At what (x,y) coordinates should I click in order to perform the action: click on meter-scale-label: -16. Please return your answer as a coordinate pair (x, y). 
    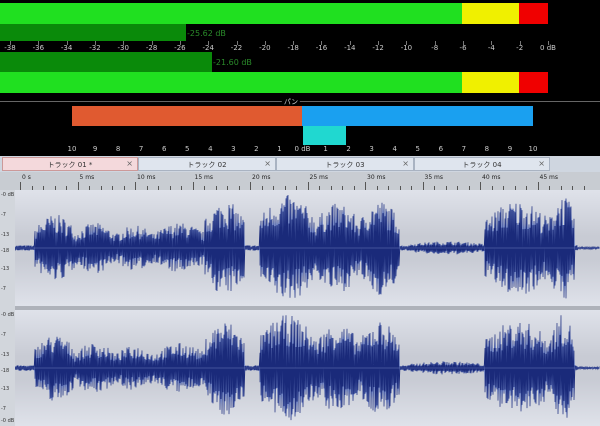
    Looking at the image, I should click on (321, 48).